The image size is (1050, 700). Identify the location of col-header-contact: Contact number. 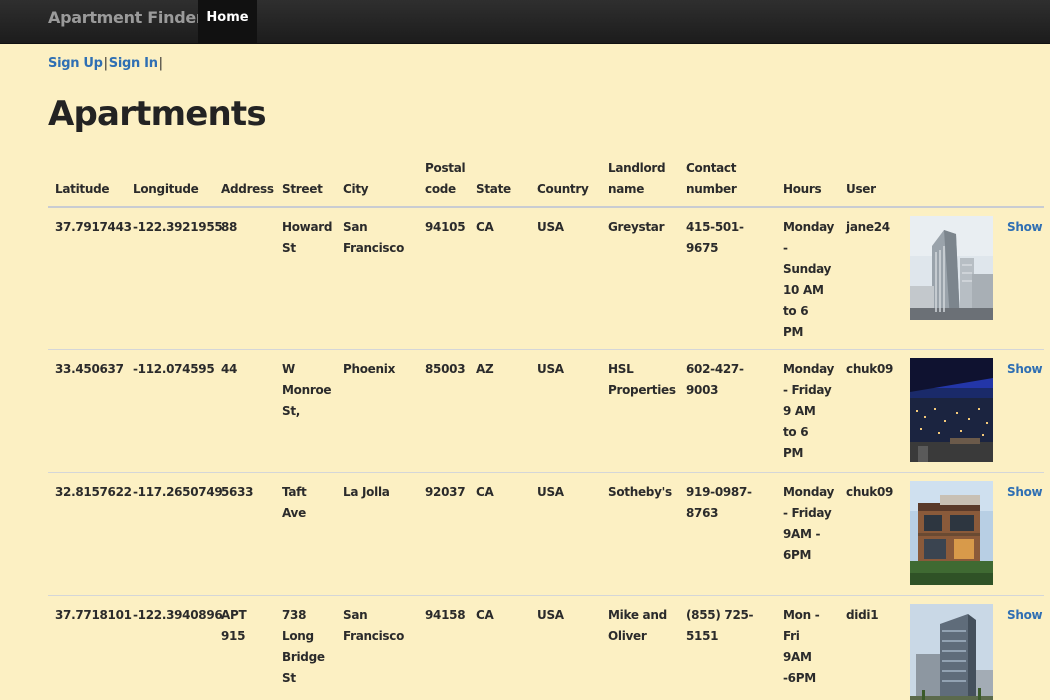
(727, 180).